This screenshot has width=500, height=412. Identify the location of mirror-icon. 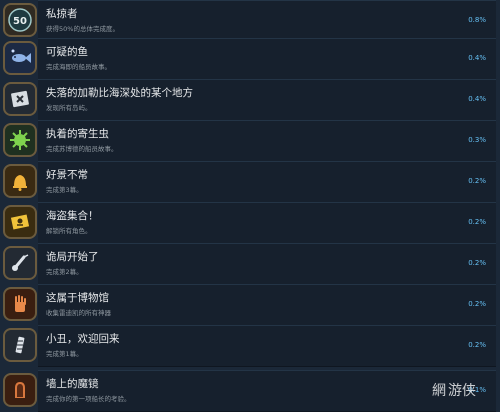
(20, 390).